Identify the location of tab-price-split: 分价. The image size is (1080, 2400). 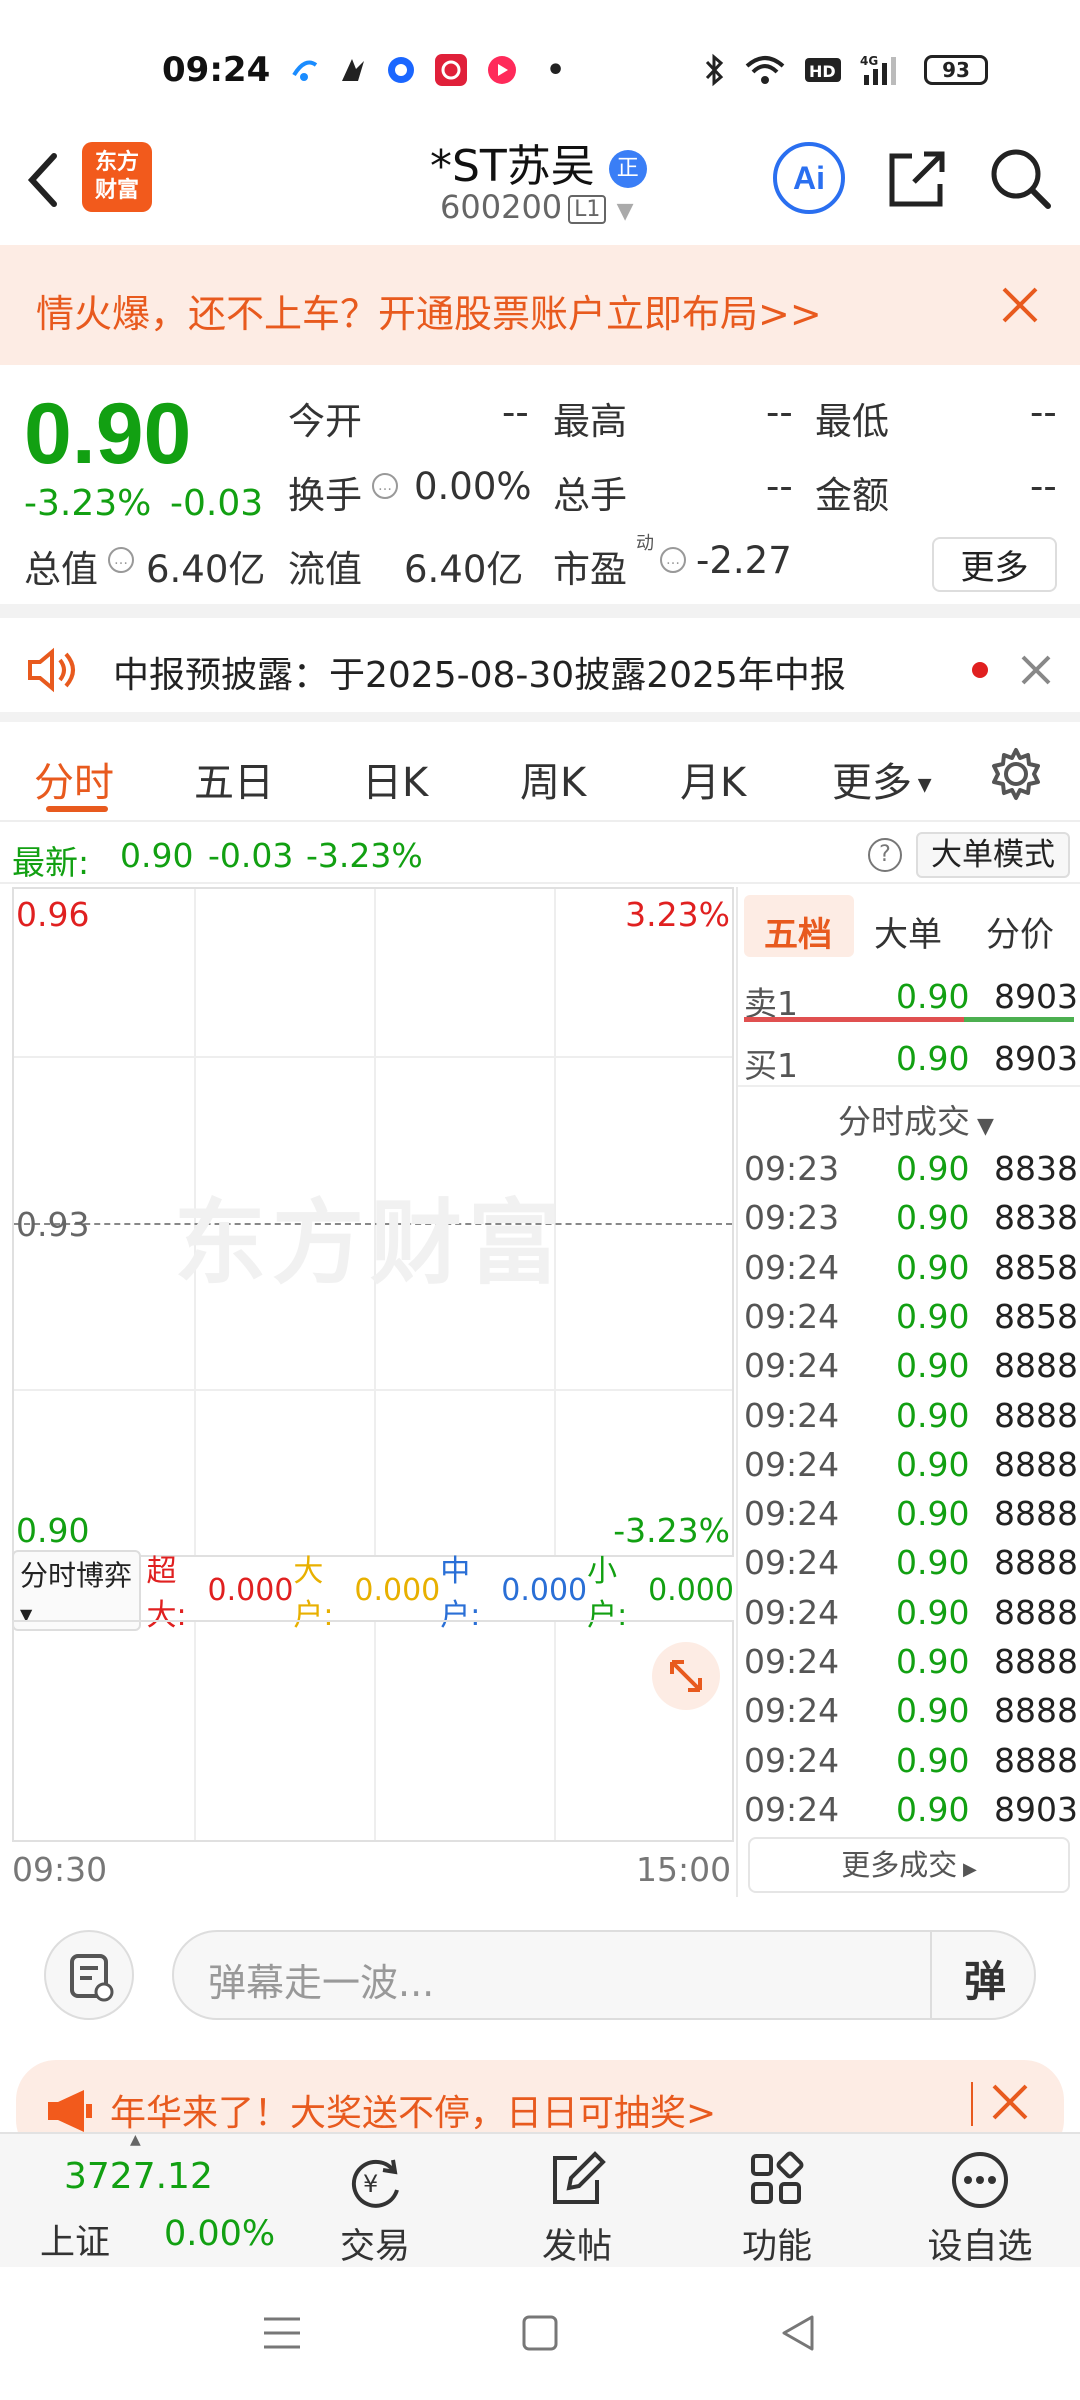
(1020, 931).